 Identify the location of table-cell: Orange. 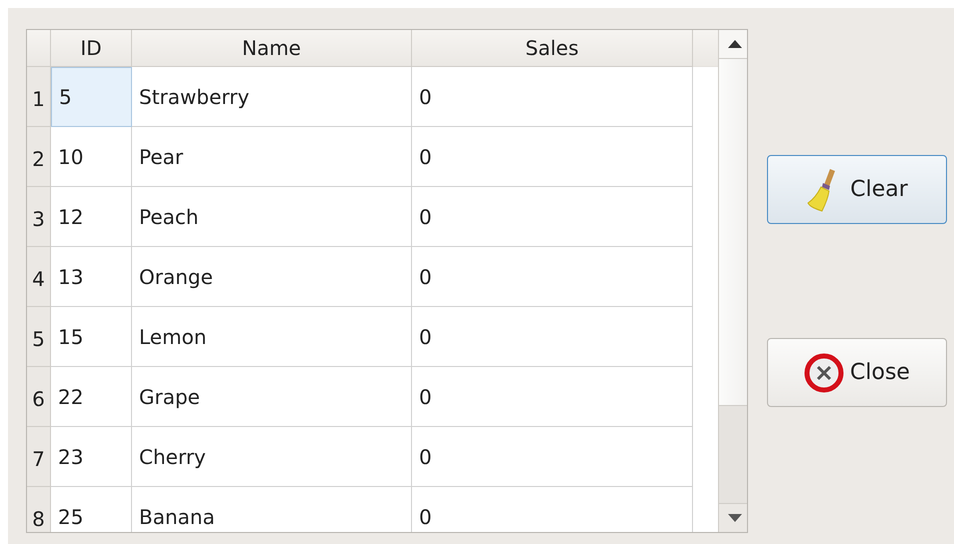
(272, 277).